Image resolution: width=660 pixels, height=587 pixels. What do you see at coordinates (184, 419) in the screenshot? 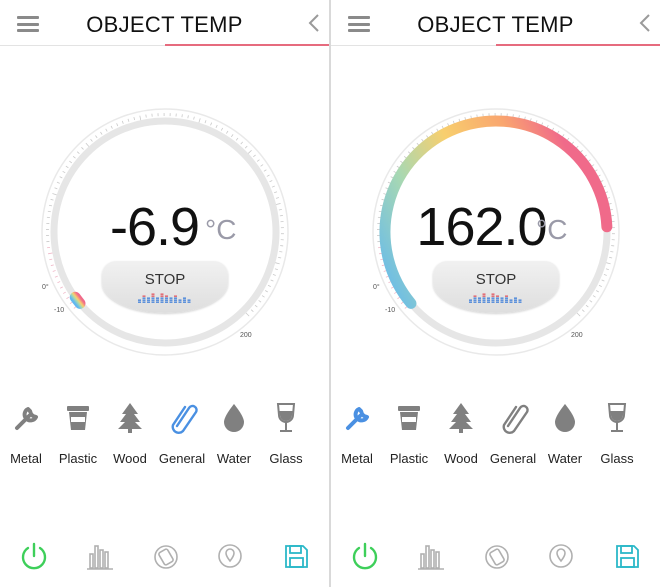
I see `paperclip-icon` at bounding box center [184, 419].